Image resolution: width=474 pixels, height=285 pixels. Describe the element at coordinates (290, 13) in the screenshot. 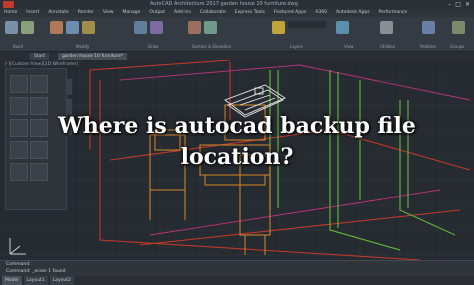

I see `ribbon-tab-featured: Featured Apps` at that location.